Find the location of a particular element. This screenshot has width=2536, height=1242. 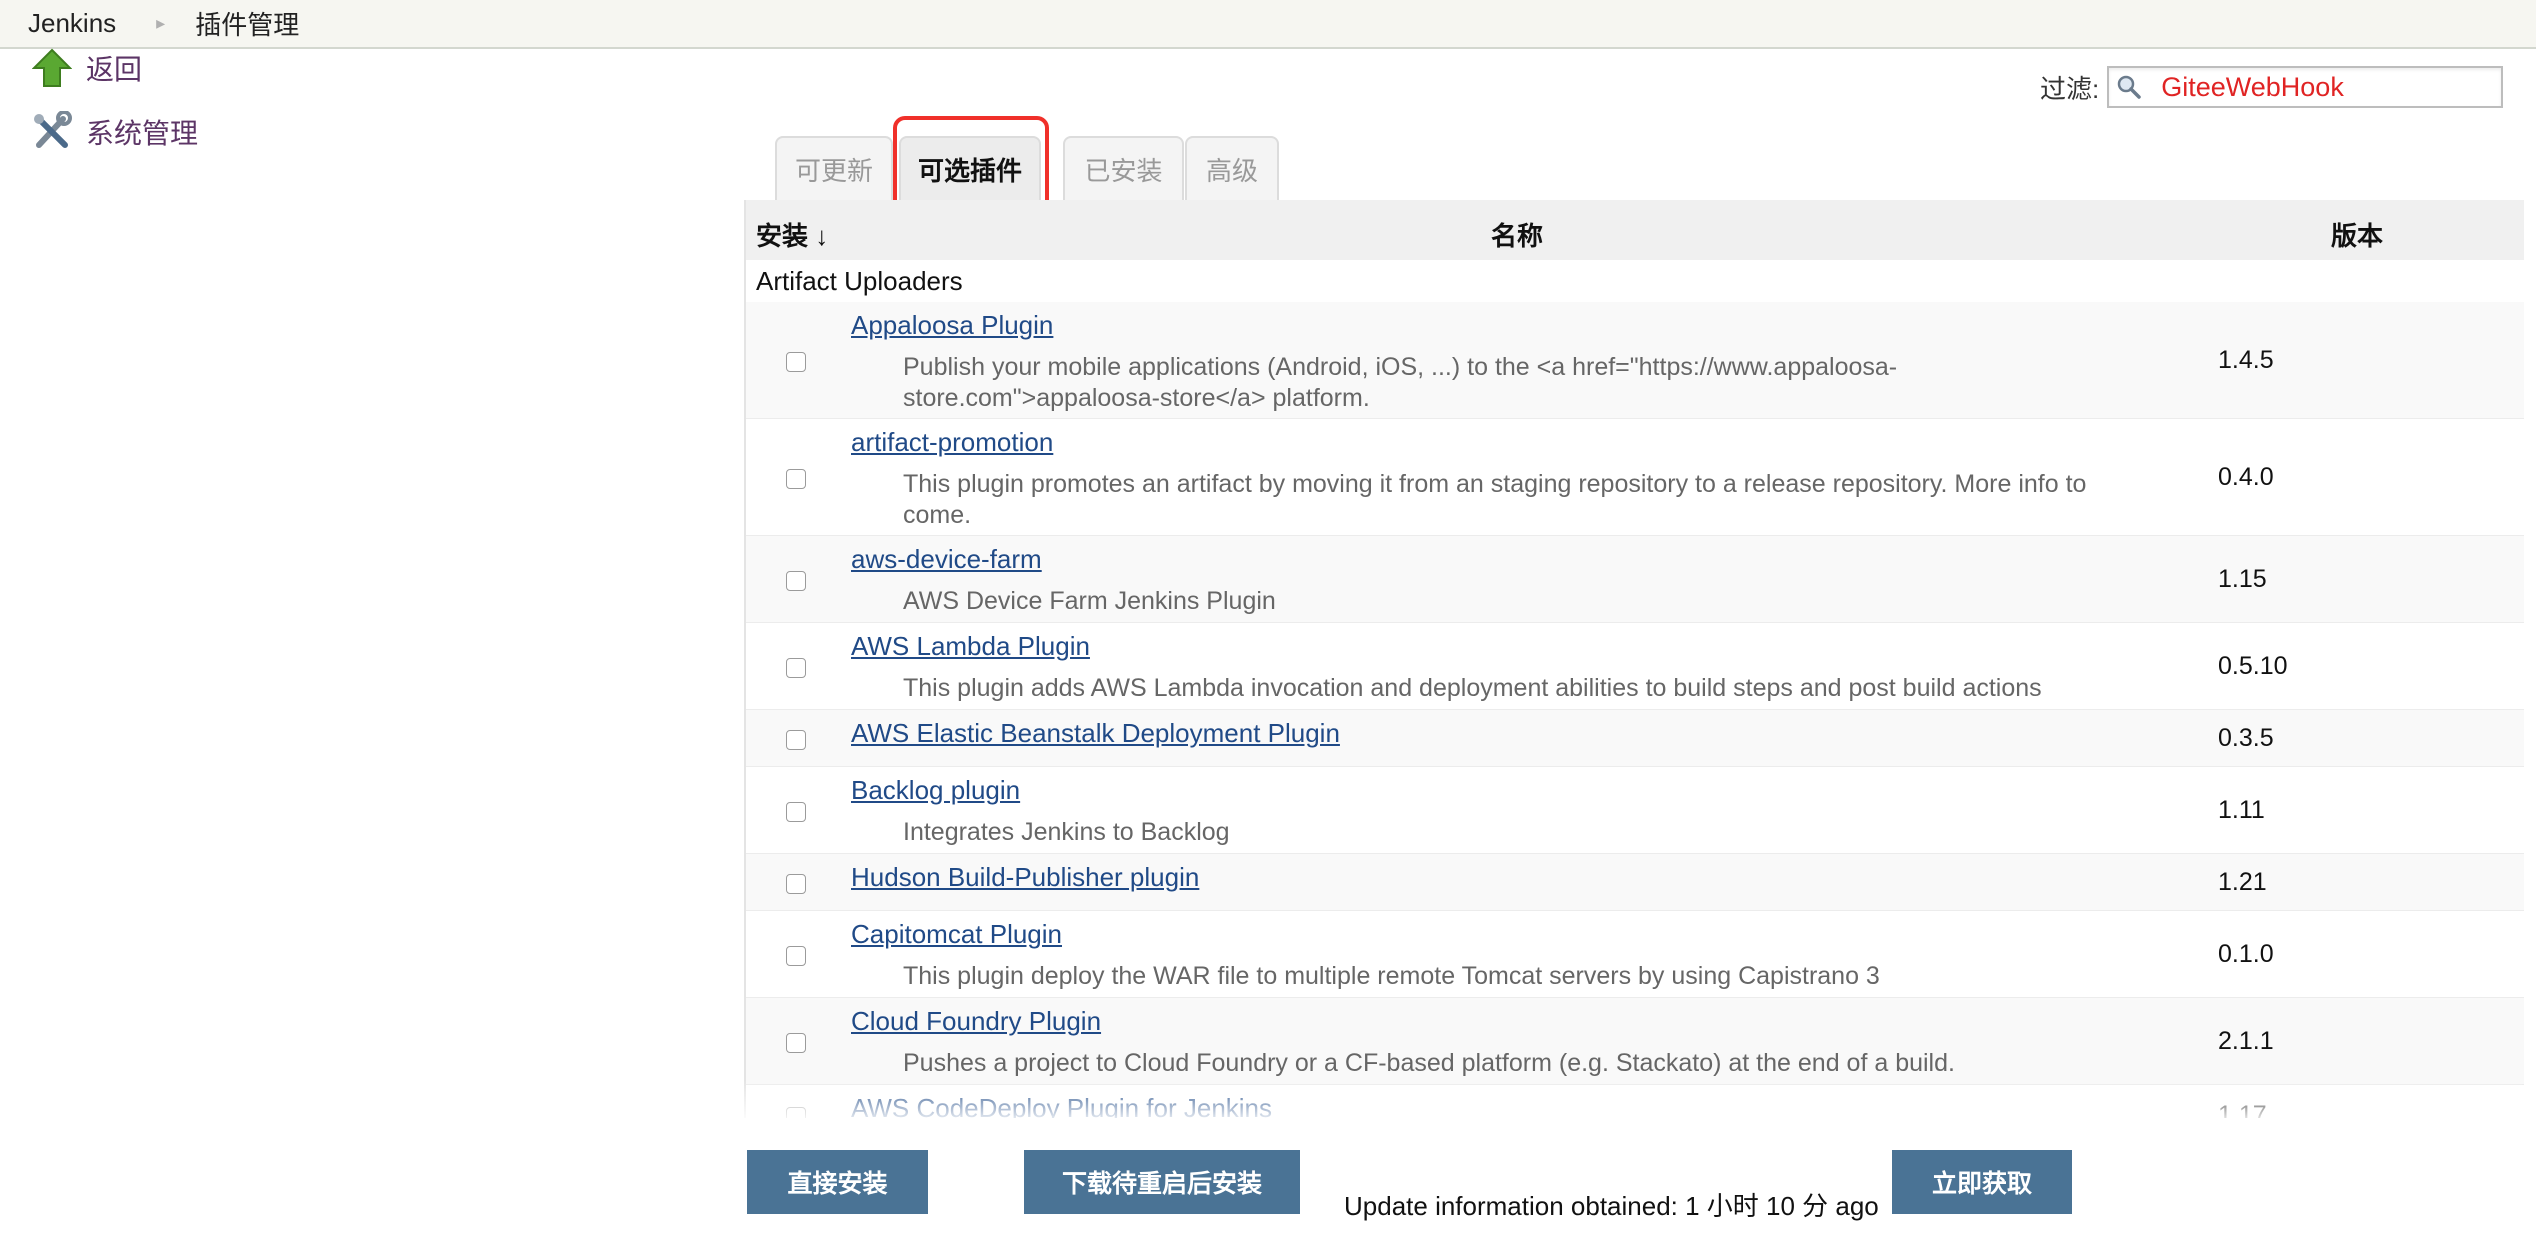

header-install: 安装 ↓ is located at coordinates (792, 234).